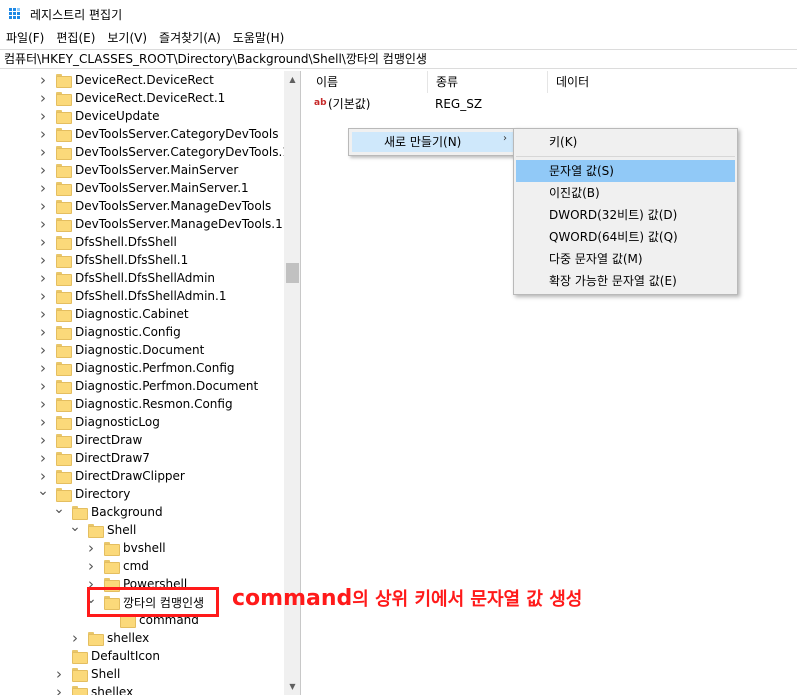  What do you see at coordinates (121, 350) in the screenshot?
I see `tree-item: › Diagnostic.Document` at bounding box center [121, 350].